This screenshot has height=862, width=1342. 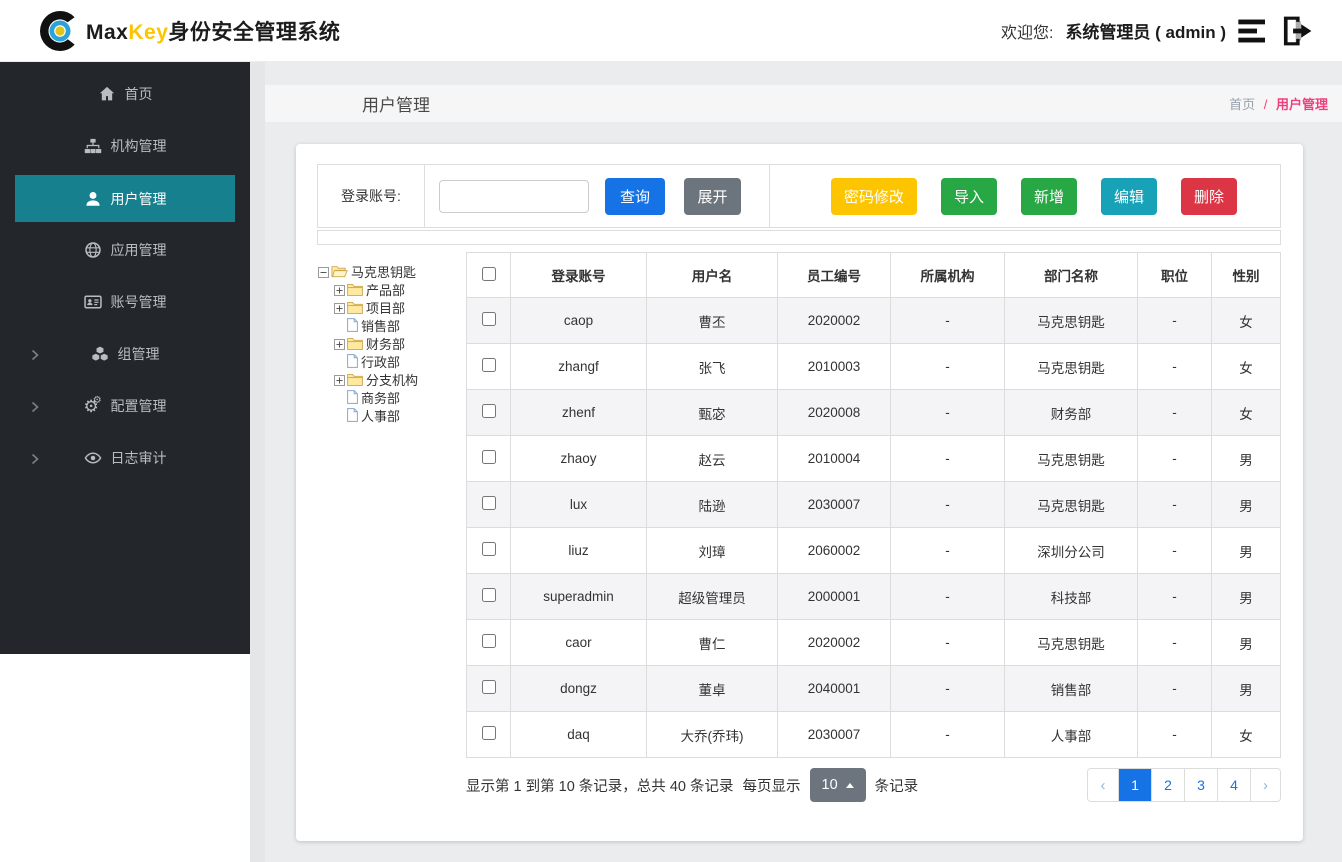 What do you see at coordinates (1103, 785) in the screenshot?
I see `pagination-prev: ‹` at bounding box center [1103, 785].